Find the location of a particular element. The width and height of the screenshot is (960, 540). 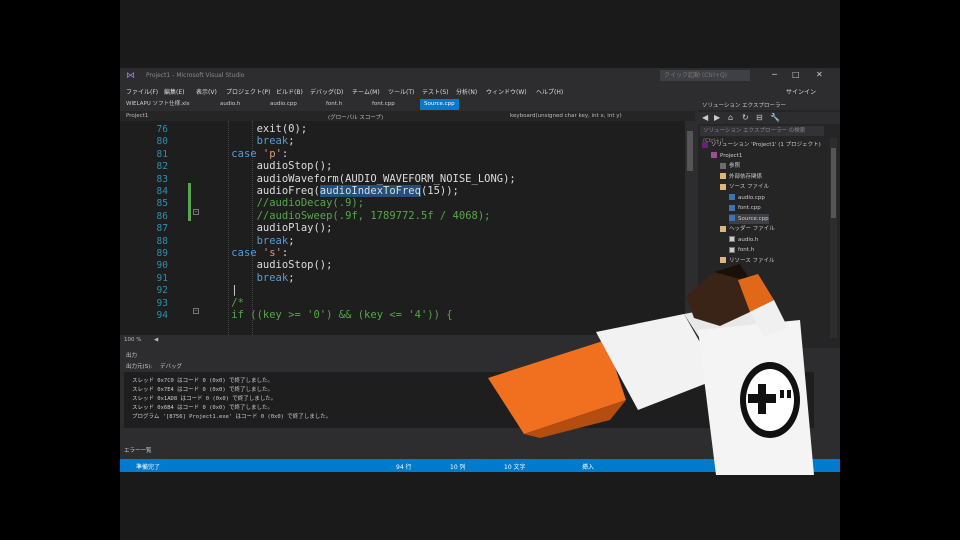

menu-team: チーム(M) is located at coordinates (366, 91).